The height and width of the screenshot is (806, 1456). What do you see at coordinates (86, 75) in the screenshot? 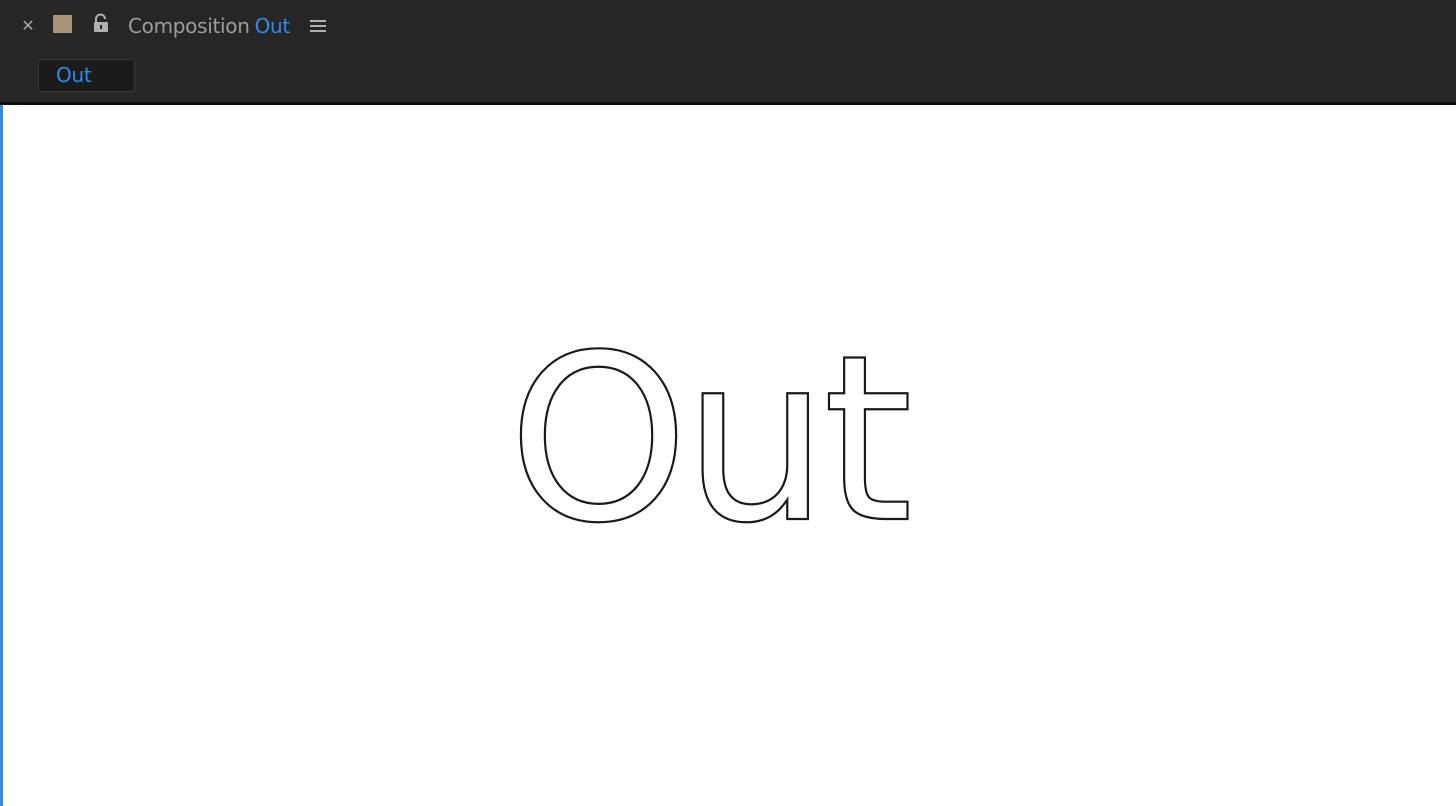
I see `tab-out: Out` at bounding box center [86, 75].